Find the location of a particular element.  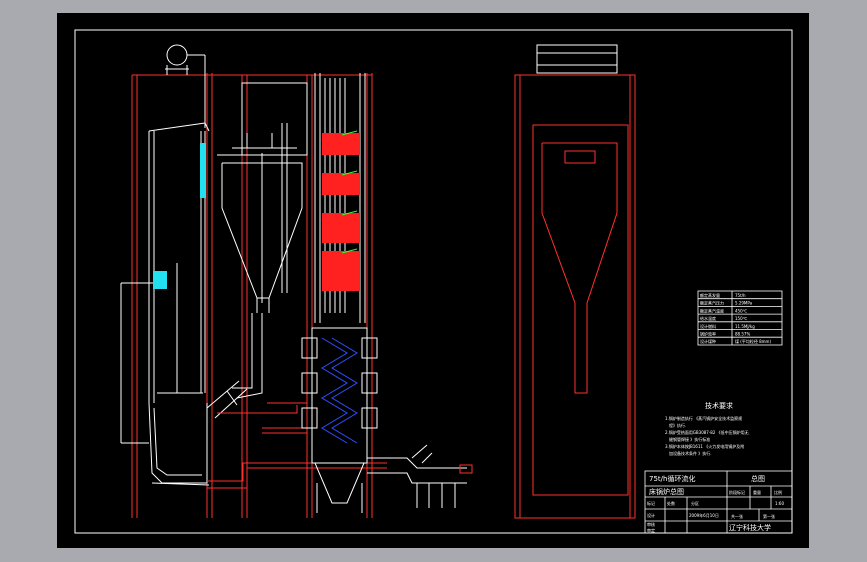

spec-row-2-label: 额定蒸汽温度 is located at coordinates (712, 310).